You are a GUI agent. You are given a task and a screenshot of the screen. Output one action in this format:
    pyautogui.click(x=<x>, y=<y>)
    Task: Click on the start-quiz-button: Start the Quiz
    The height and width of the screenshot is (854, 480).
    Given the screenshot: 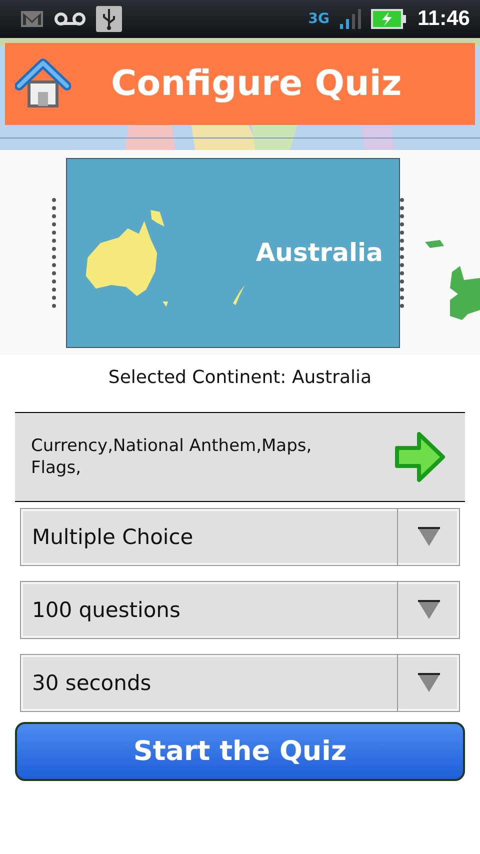 What is the action you would take?
    pyautogui.click(x=240, y=751)
    